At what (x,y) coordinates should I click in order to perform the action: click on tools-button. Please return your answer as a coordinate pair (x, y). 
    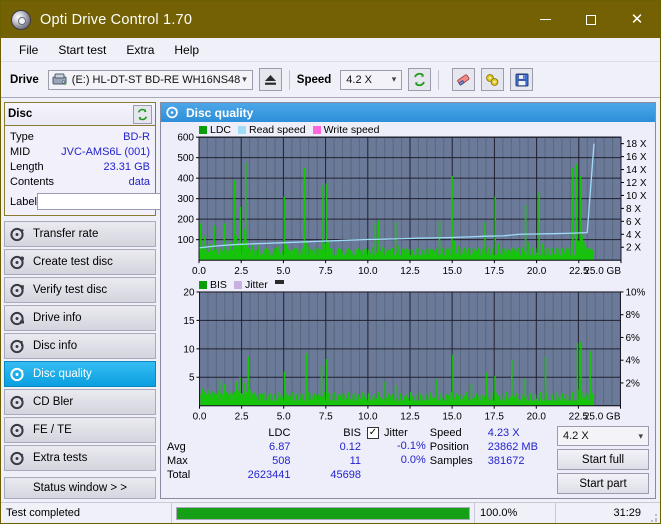
    Looking at the image, I should click on (493, 79).